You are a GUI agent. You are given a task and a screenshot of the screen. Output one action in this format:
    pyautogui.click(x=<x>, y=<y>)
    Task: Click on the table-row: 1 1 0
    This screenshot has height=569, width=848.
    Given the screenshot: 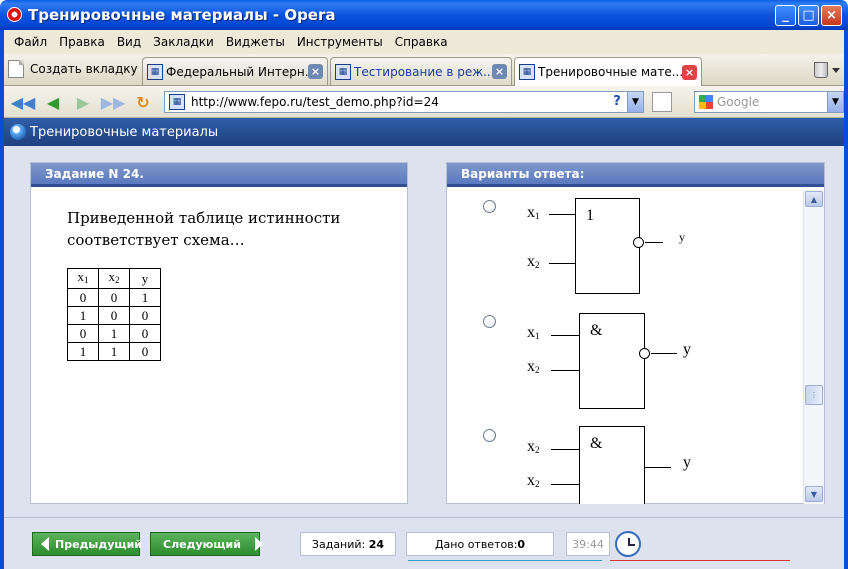 What is the action you would take?
    pyautogui.click(x=114, y=351)
    